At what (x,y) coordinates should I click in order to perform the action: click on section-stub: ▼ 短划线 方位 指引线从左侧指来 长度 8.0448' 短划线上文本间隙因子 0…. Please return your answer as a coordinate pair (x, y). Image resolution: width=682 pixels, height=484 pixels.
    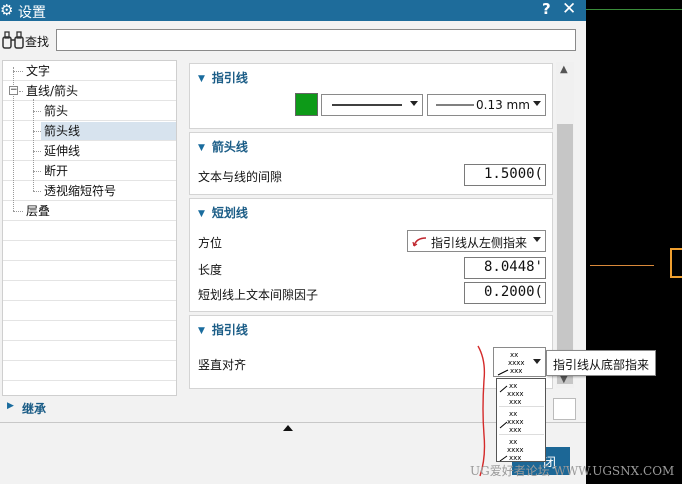
    Looking at the image, I should click on (371, 255).